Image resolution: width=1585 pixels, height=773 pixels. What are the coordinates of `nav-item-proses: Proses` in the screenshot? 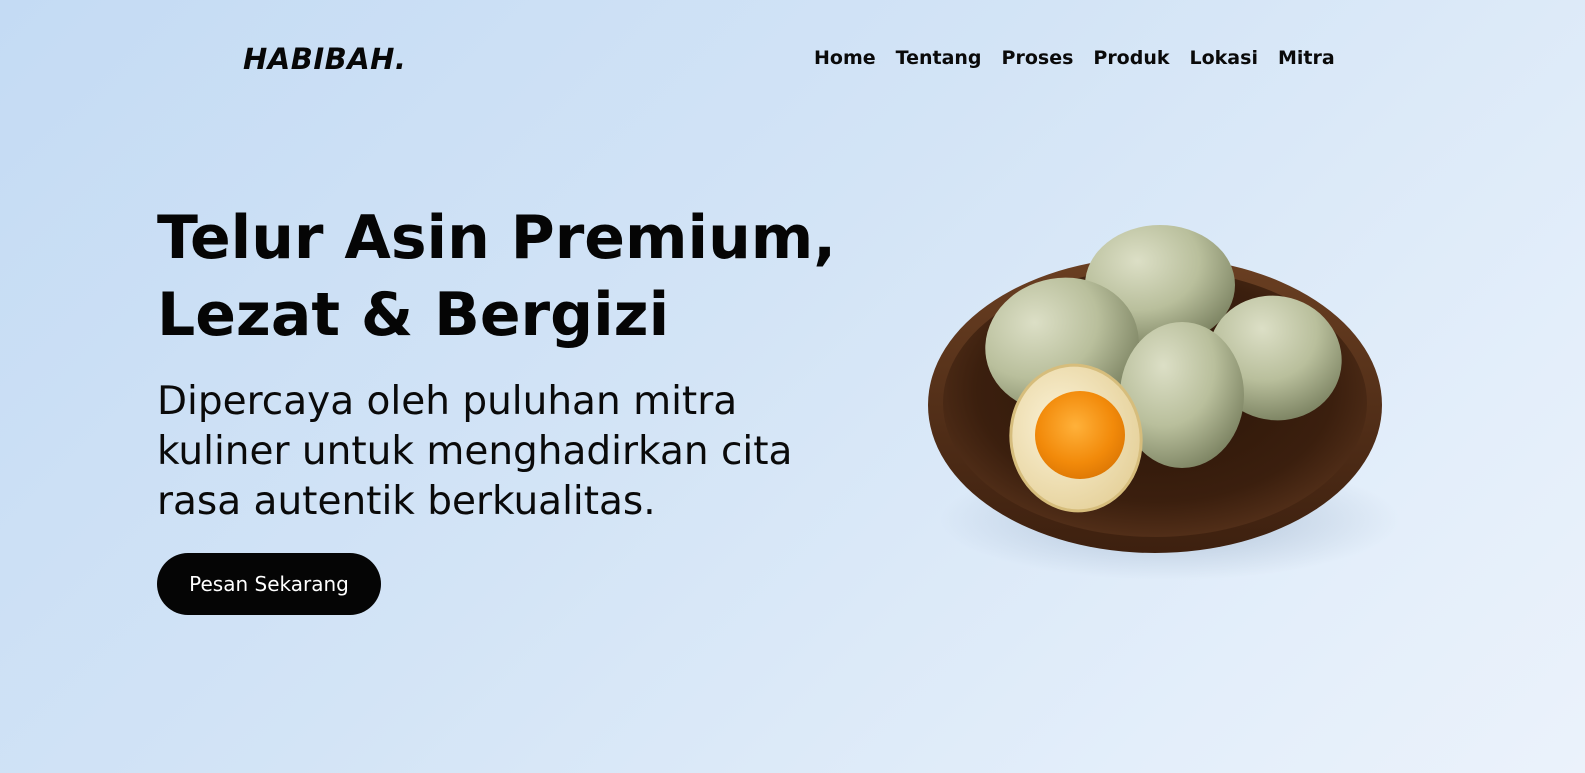 It's located at (1038, 58).